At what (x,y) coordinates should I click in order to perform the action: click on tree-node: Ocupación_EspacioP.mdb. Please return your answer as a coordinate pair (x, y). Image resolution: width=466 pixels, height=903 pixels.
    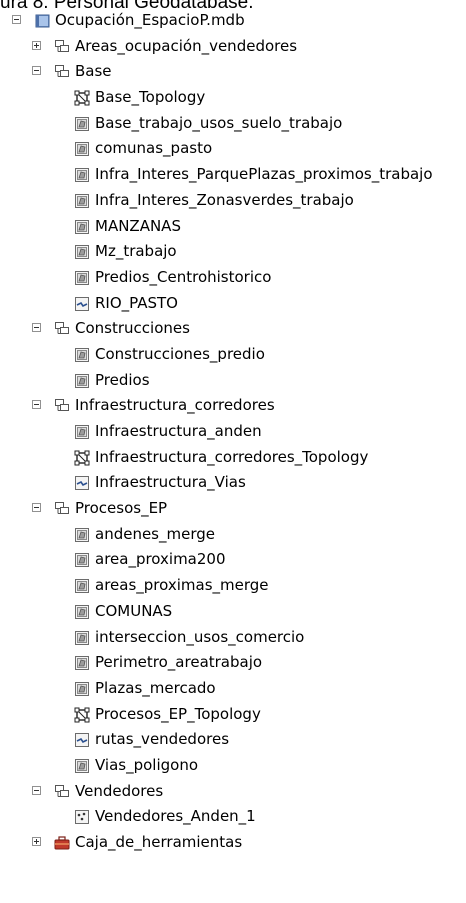
    Looking at the image, I should click on (233, 21).